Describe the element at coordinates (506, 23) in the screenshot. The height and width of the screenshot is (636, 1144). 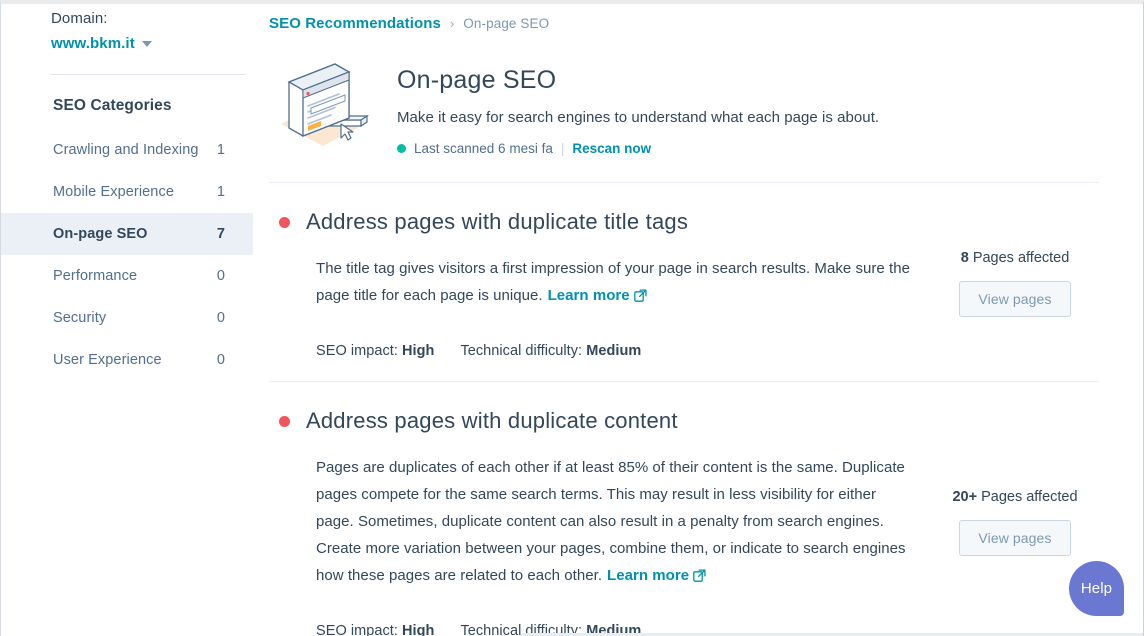
I see `breadcrumb-current: On-page SEO` at that location.